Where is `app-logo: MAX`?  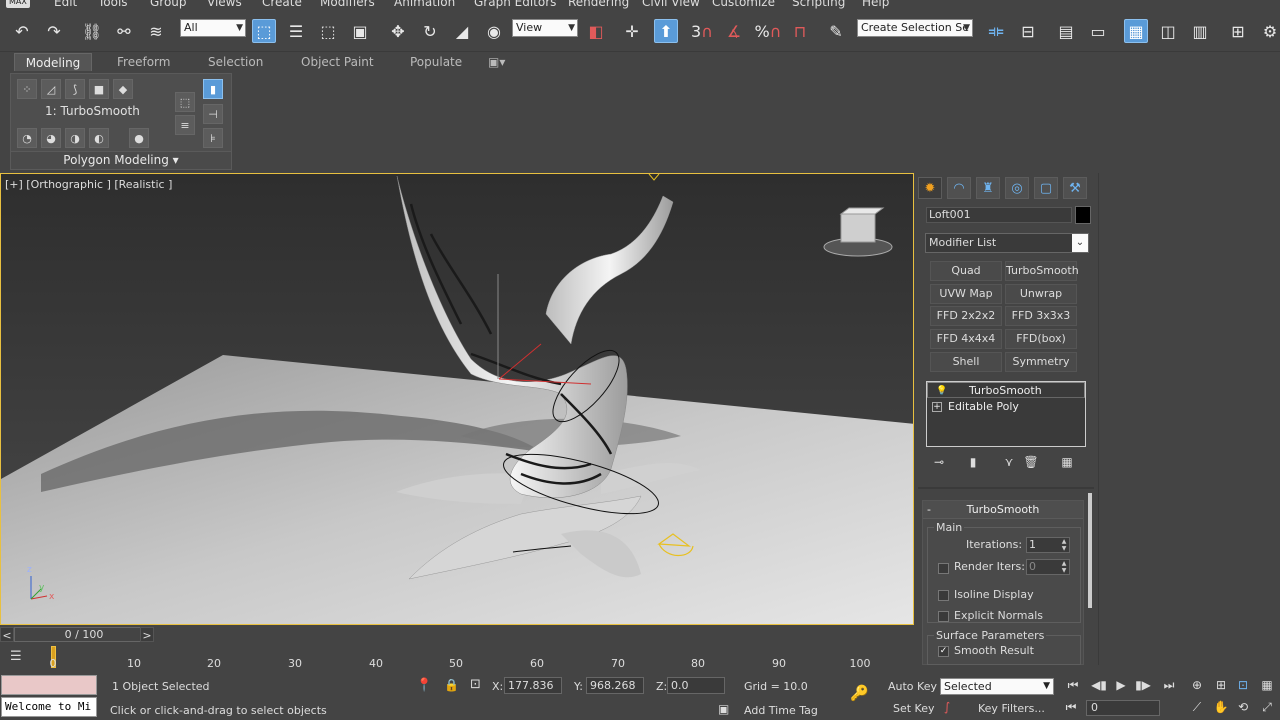
app-logo: MAX is located at coordinates (18, 4).